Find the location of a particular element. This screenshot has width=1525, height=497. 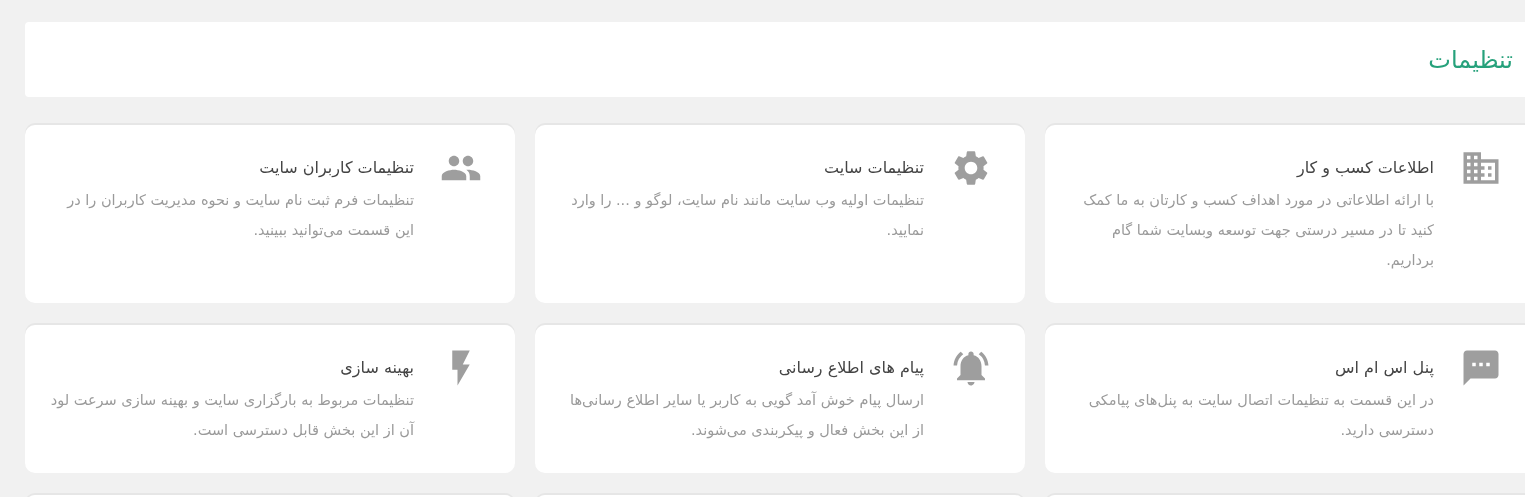

card-title: اطلاعات کسب و کار is located at coordinates (1364, 168).